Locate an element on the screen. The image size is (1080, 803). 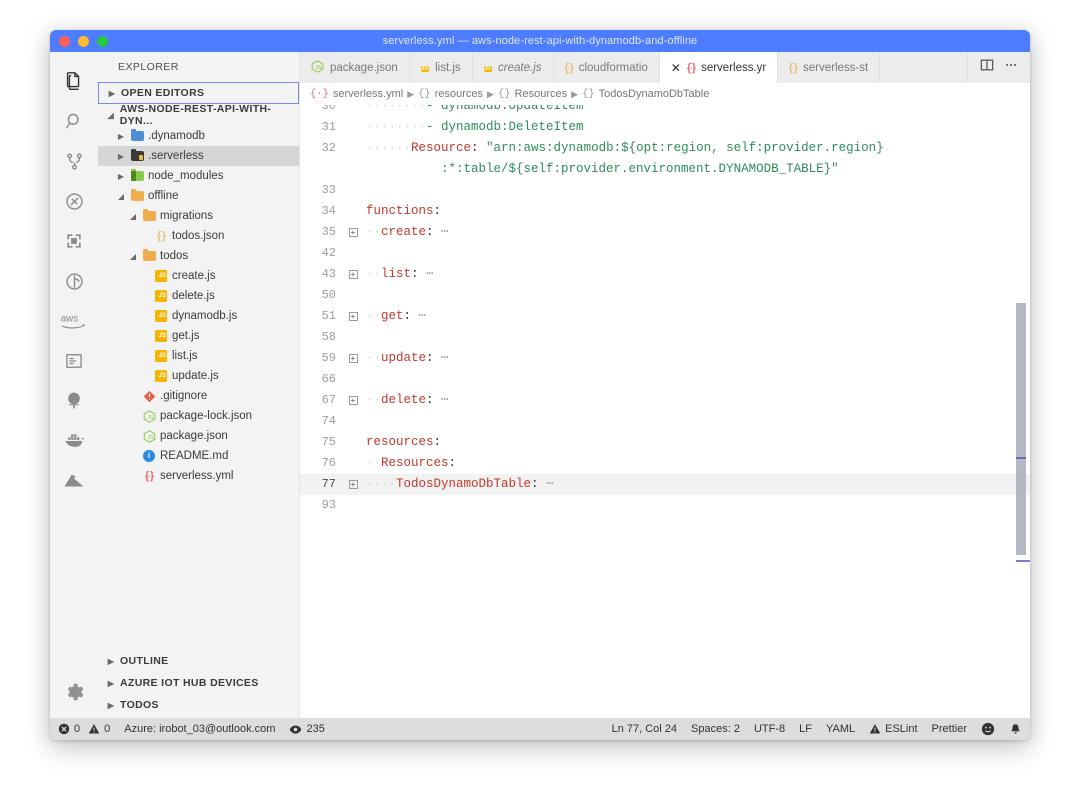
section-open-editors: ▶ OPEN EDITORS is located at coordinates (198, 93).